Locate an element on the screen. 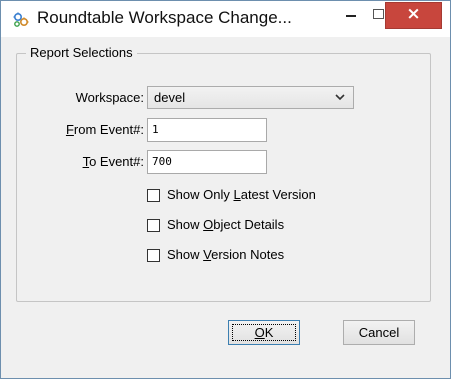 This screenshot has width=451, height=379. close-button: × is located at coordinates (413, 15).